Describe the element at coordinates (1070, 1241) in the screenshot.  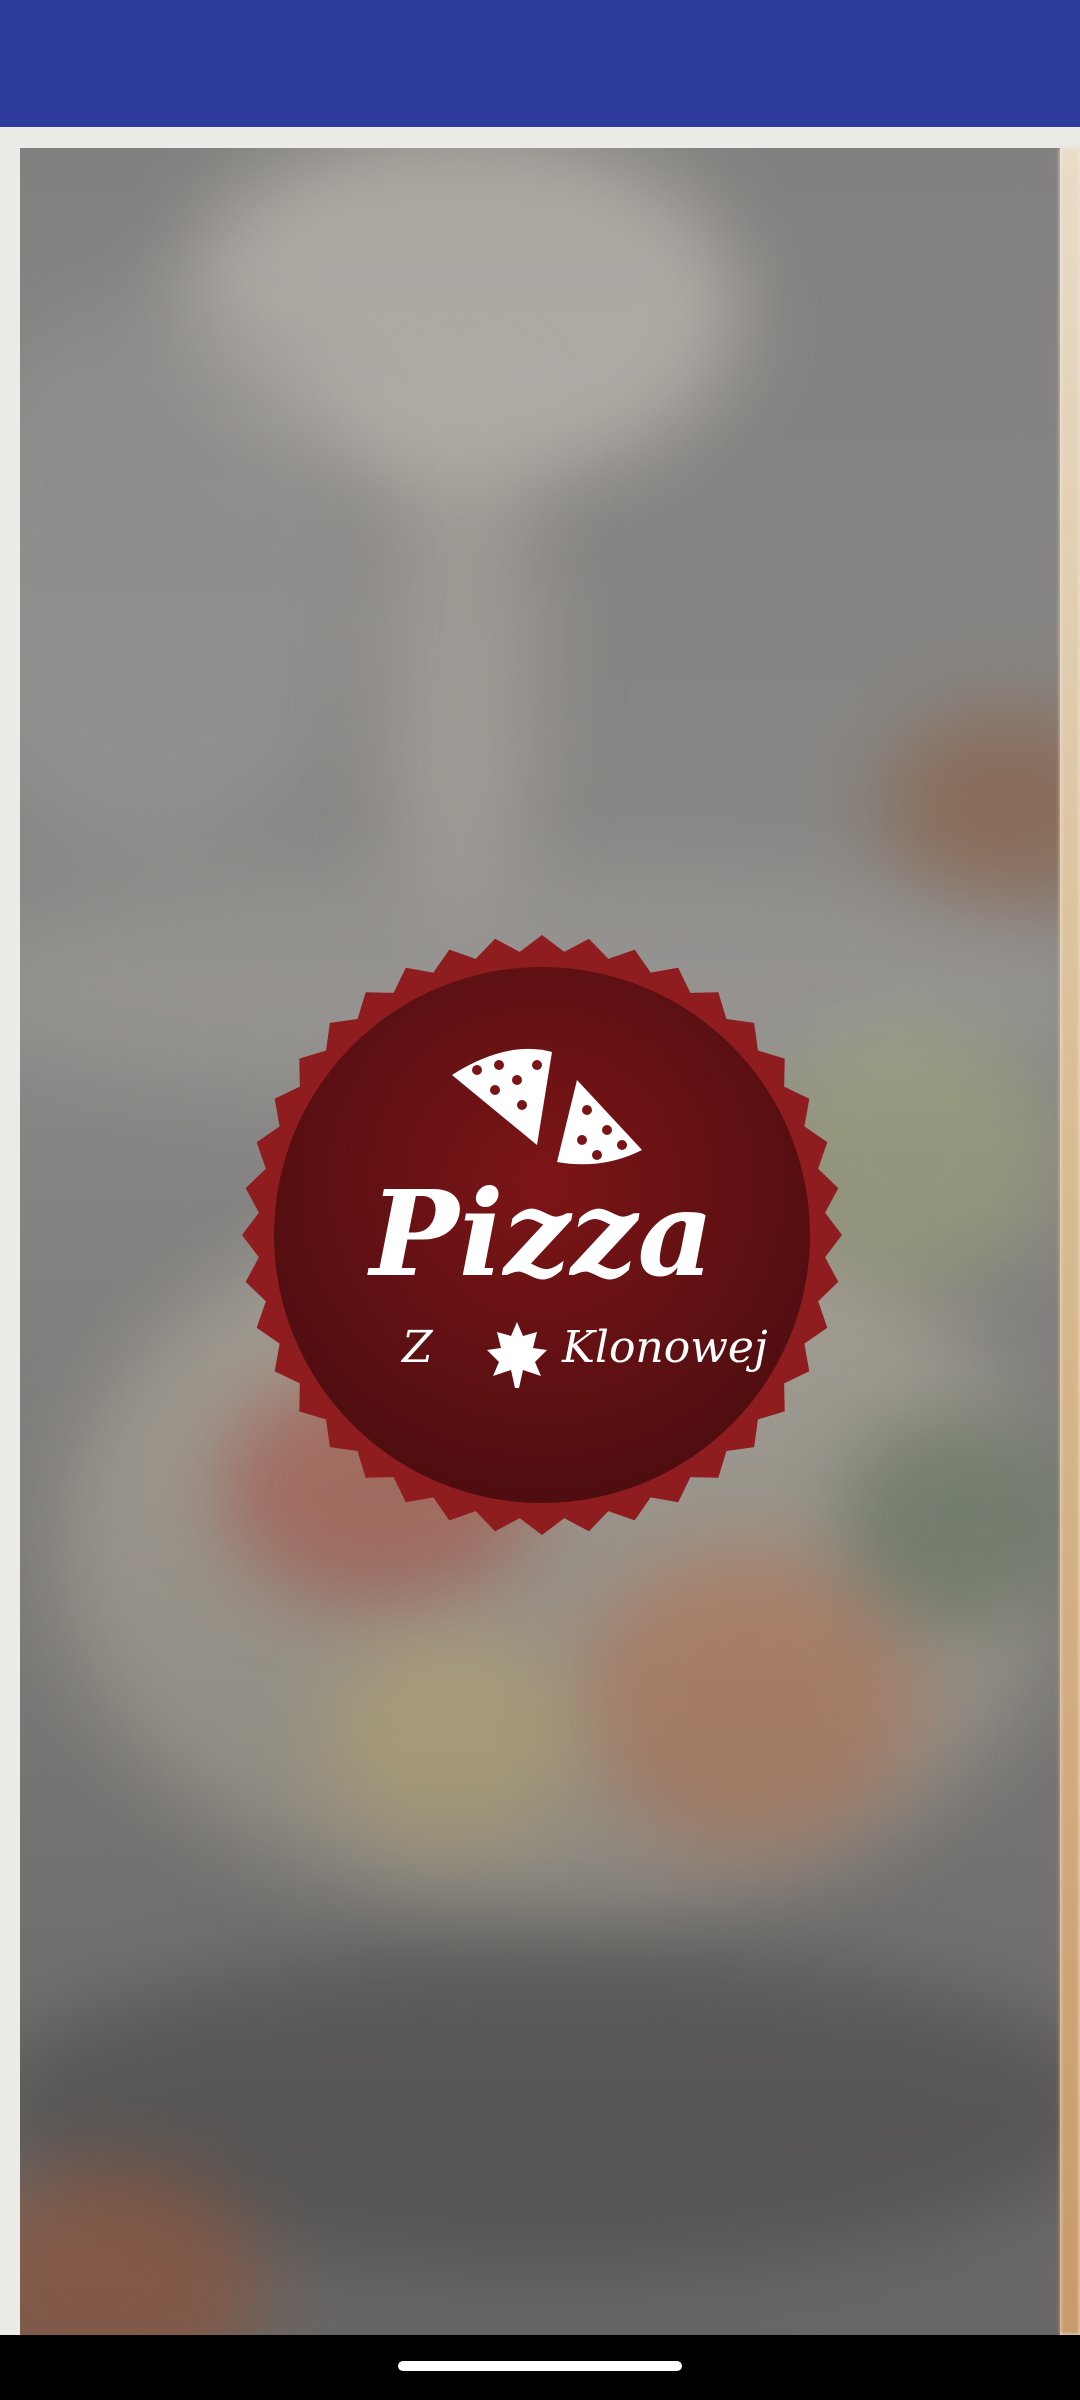
I see `background-edge-strip` at that location.